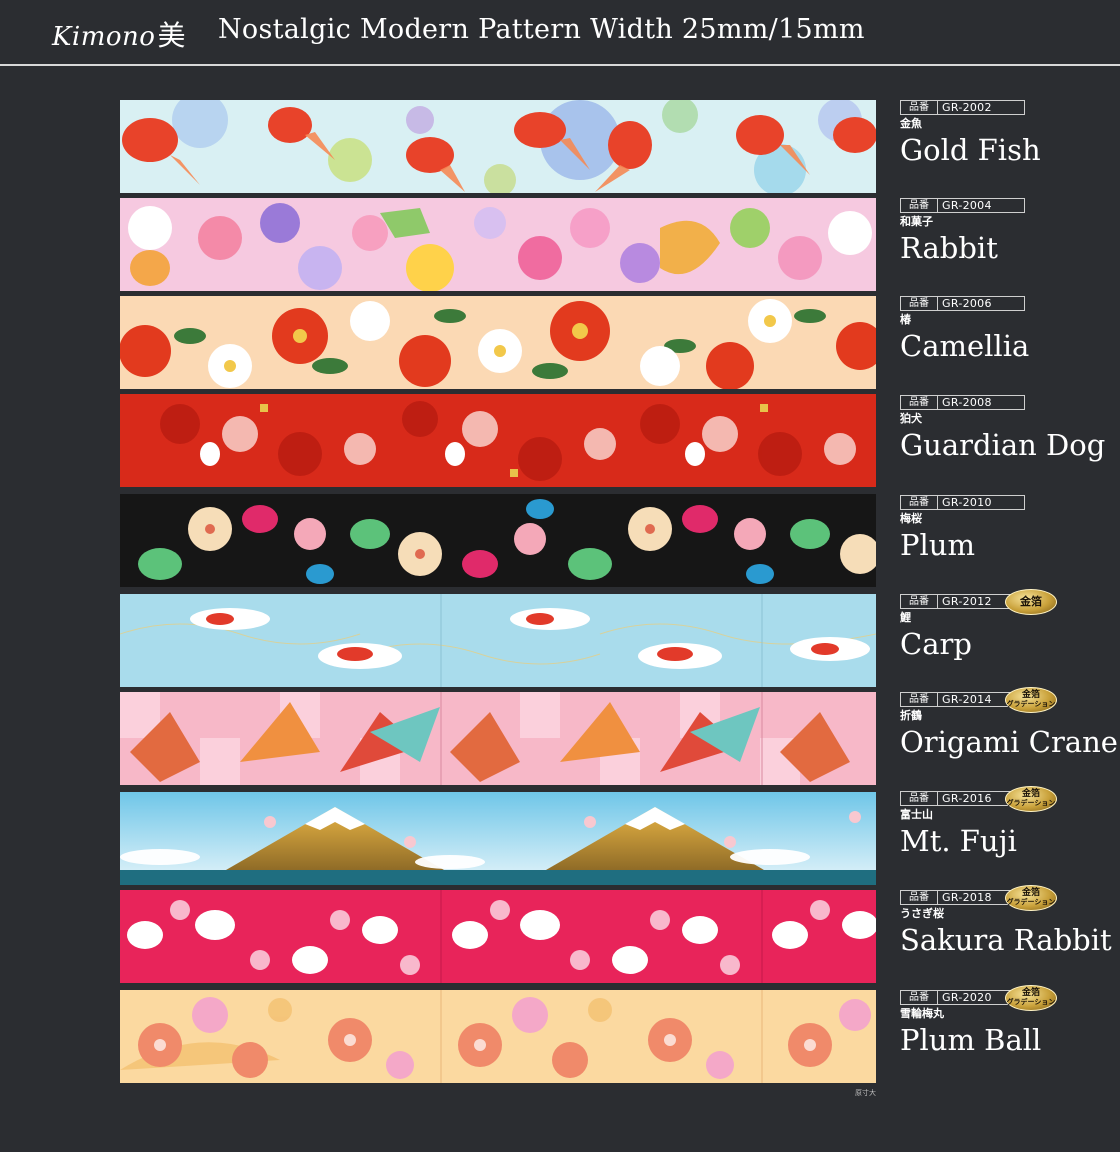 Image resolution: width=1120 pixels, height=1152 pixels. I want to click on plum-pattern, so click(498, 540).